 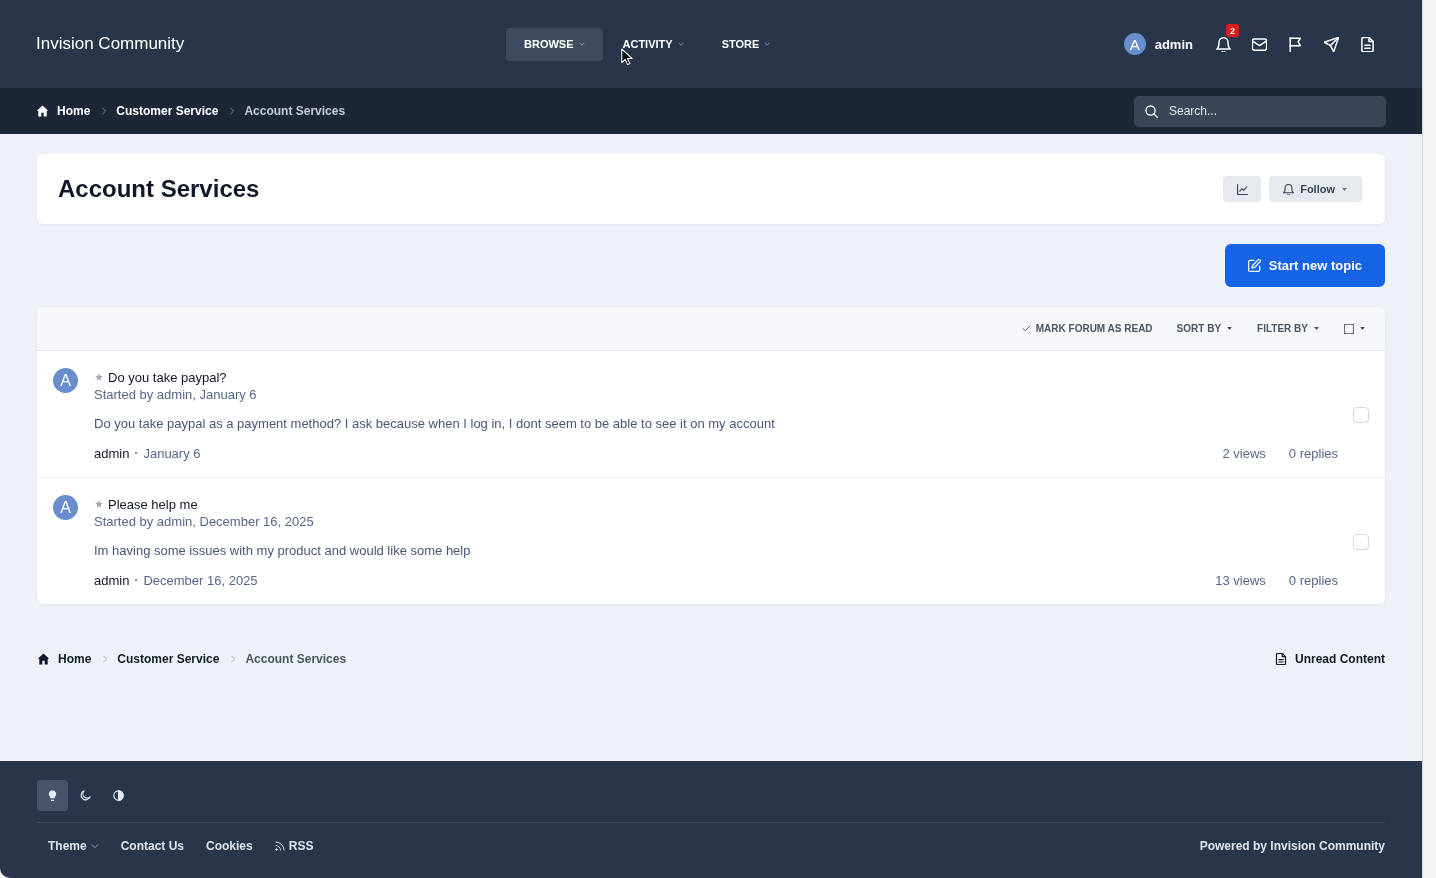 I want to click on footer-link: RSS, so click(x=294, y=846).